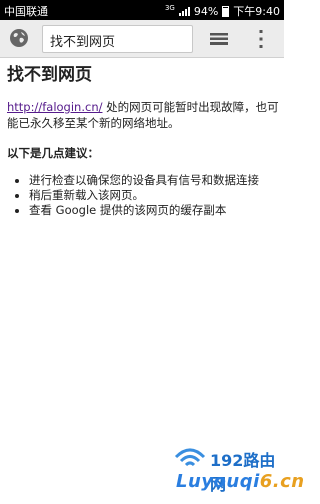 This screenshot has height=504, width=320. What do you see at coordinates (26, 11) in the screenshot?
I see `carrier-name: 中国联通` at bounding box center [26, 11].